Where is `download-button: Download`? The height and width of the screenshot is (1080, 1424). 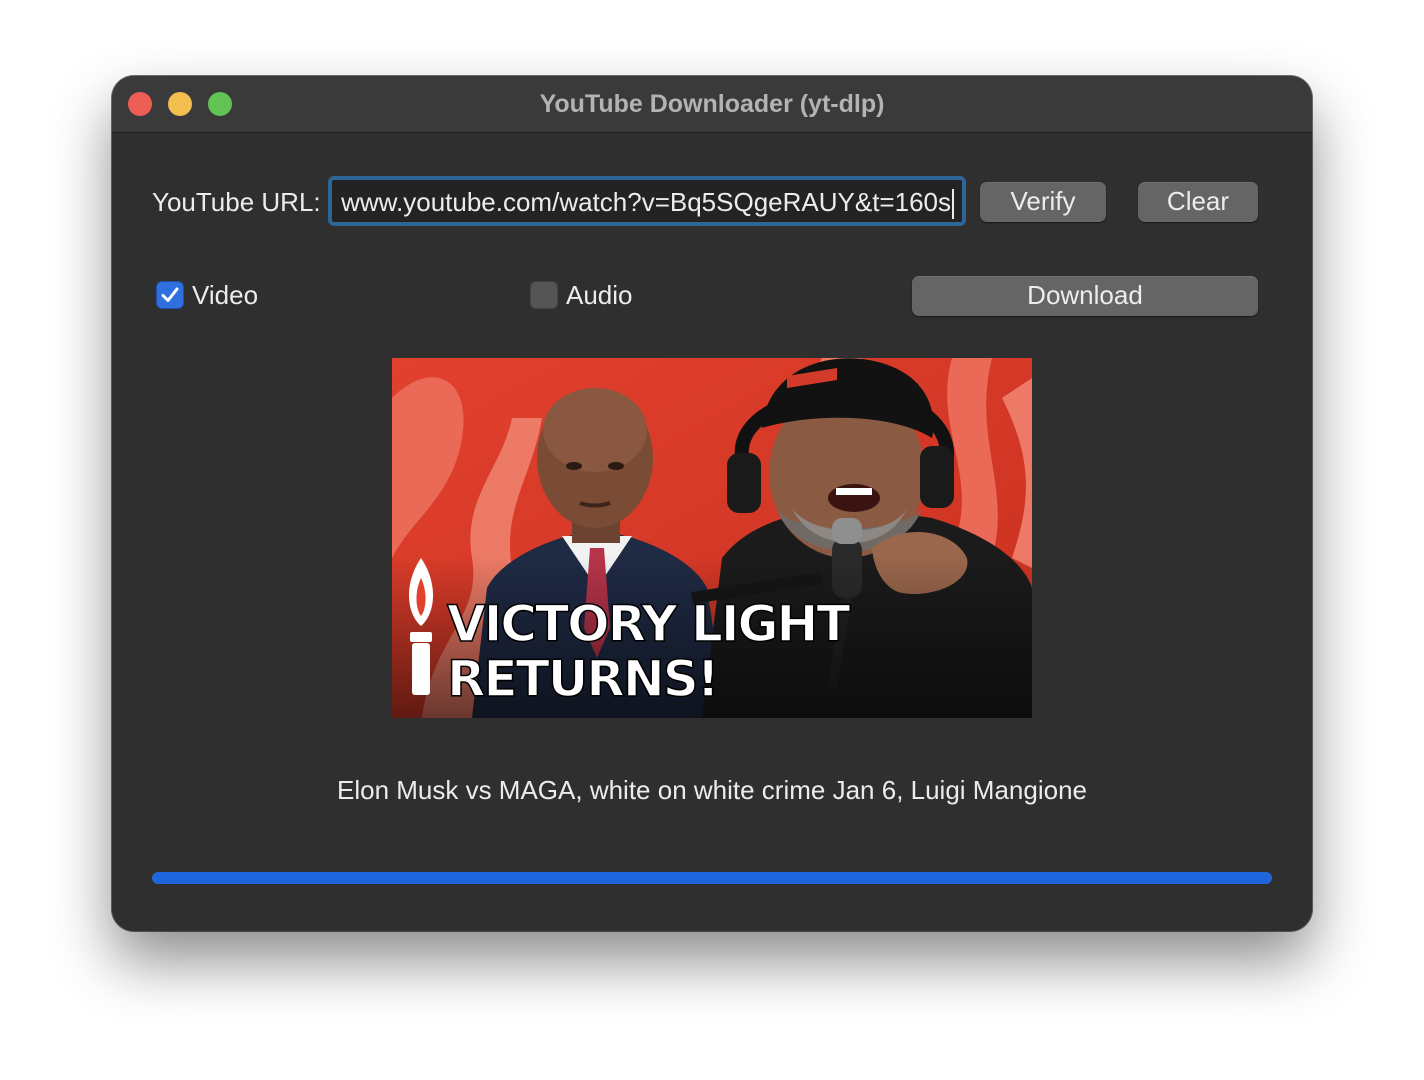
download-button: Download is located at coordinates (1085, 296).